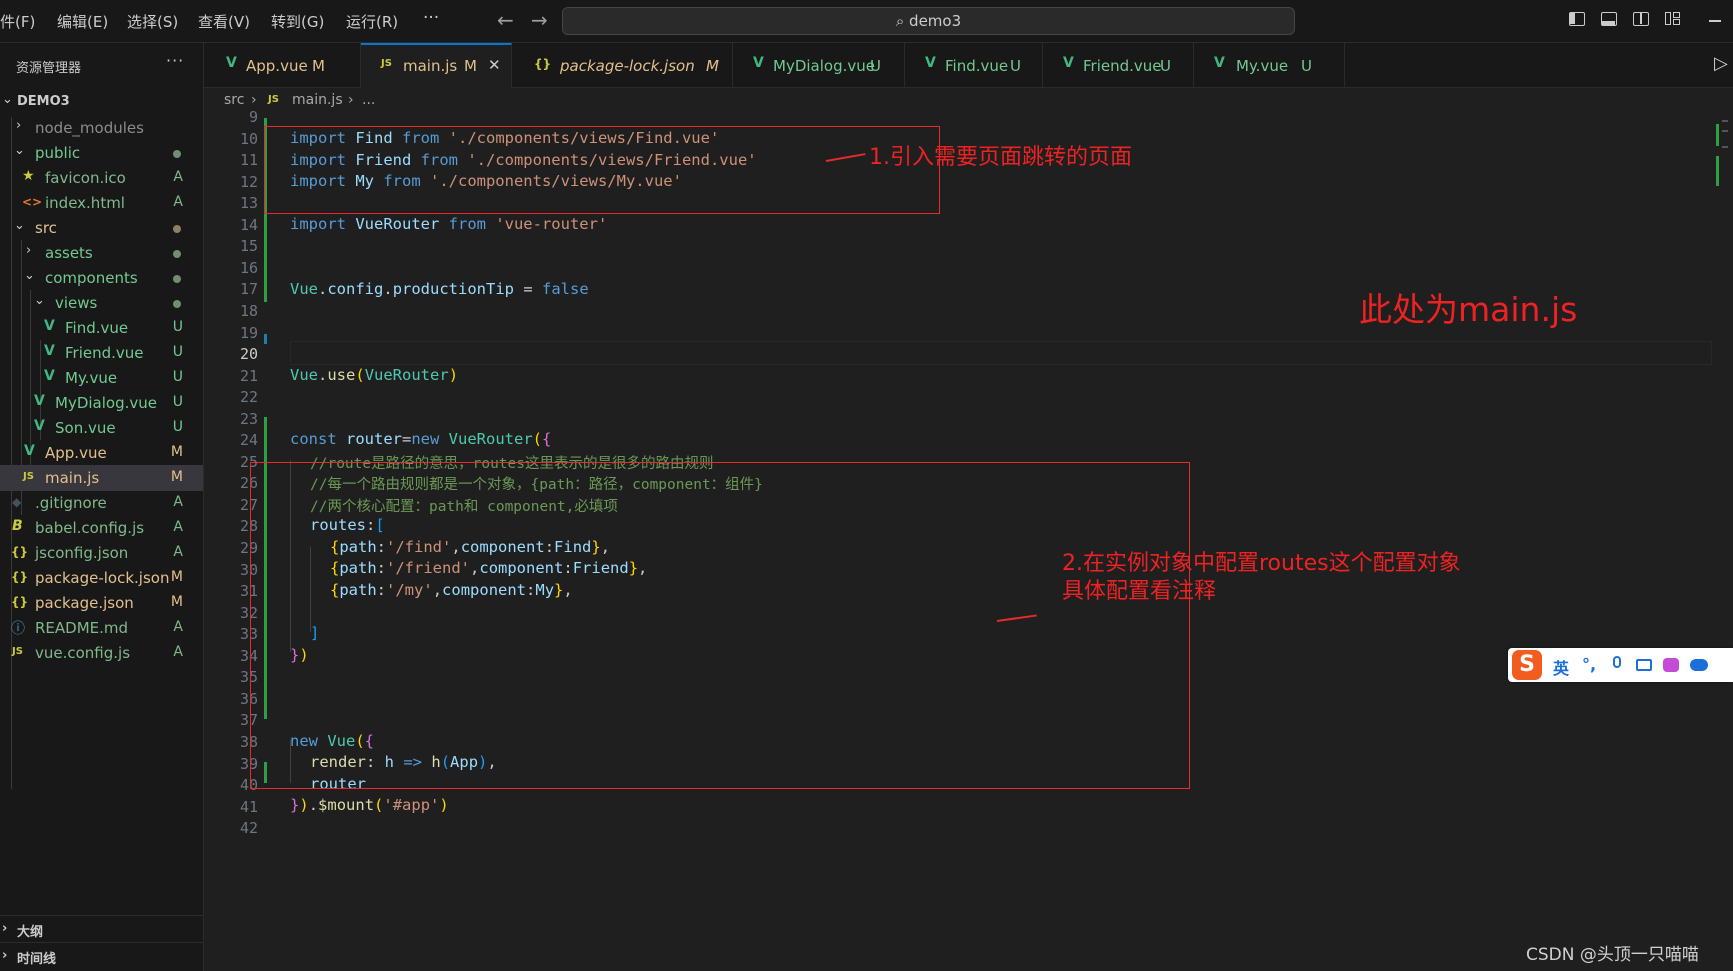 This screenshot has height=971, width=1733. I want to click on customize-layout-icon, so click(1673, 19).